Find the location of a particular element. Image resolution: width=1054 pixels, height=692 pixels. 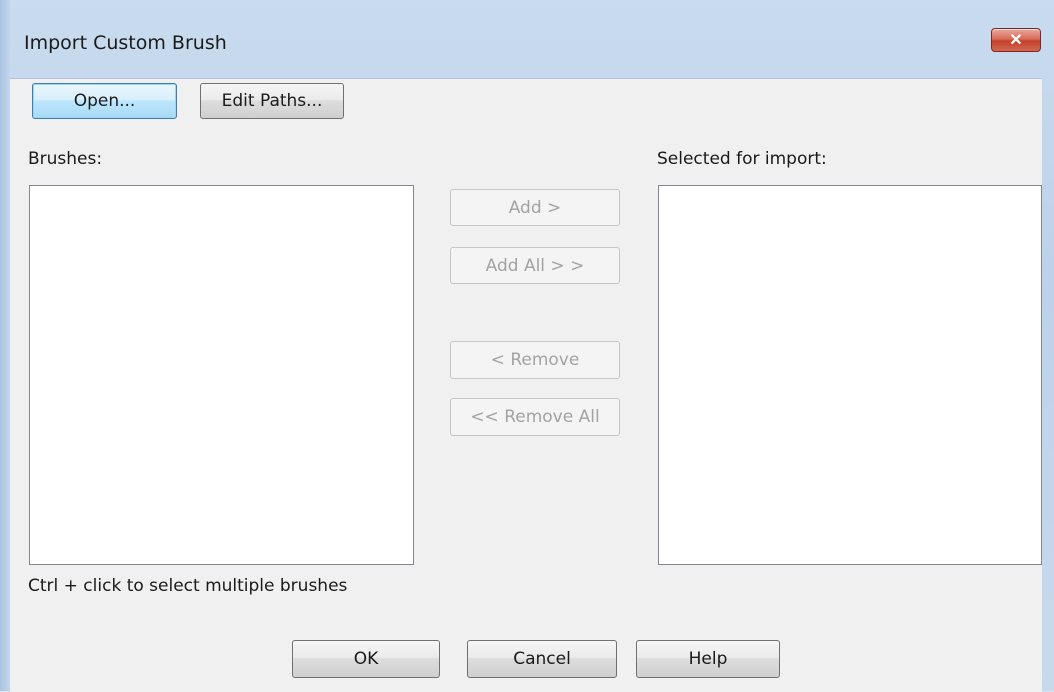

help-button: Help is located at coordinates (708, 659).